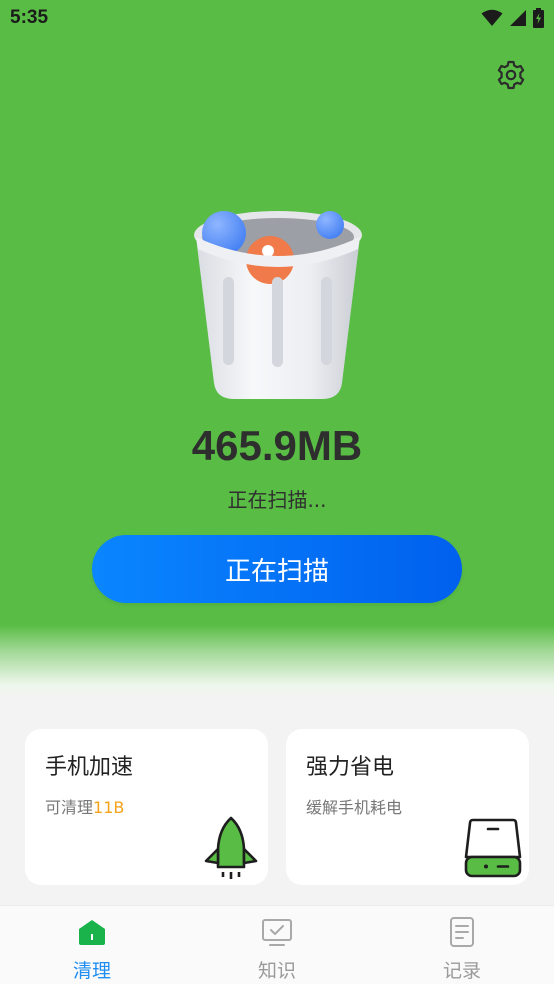  Describe the element at coordinates (276, 971) in the screenshot. I see `tab-label: 知识` at that location.